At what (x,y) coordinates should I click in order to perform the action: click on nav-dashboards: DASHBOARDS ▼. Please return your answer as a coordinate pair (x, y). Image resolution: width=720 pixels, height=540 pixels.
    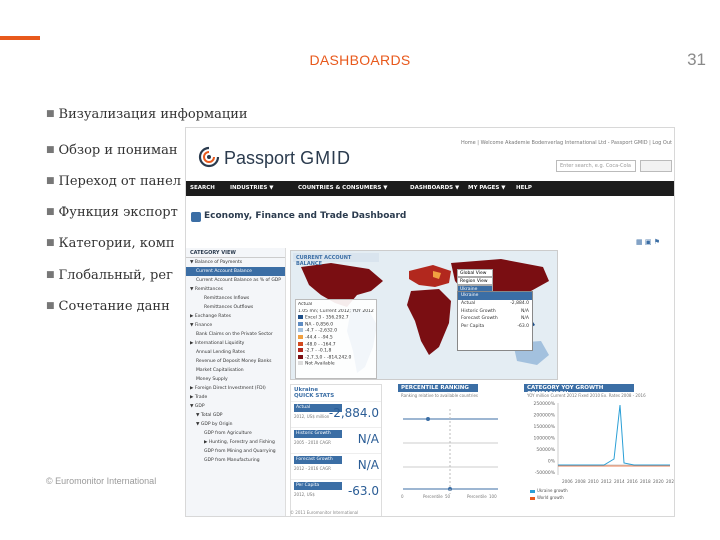
    Looking at the image, I should click on (434, 188).